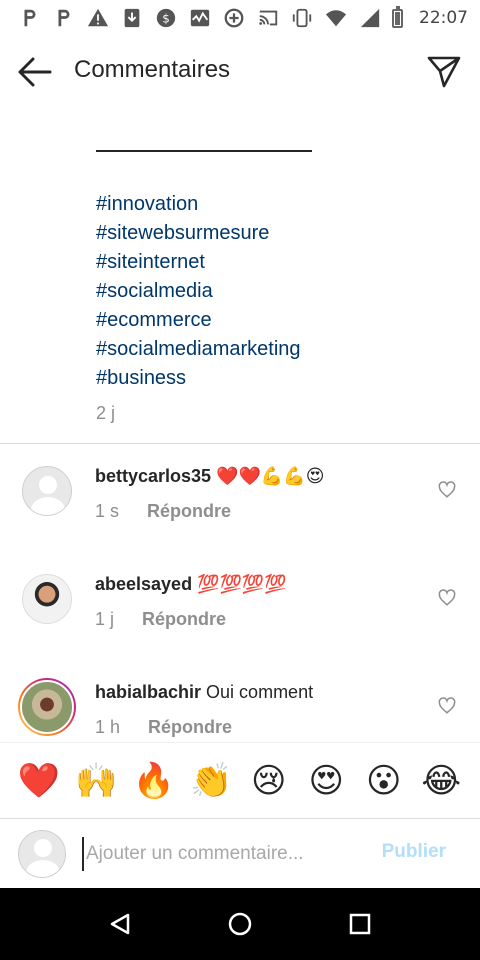 This screenshot has width=480, height=960. I want to click on quick-emoji-bar: ❤️ 🙌 🔥 👏 😢 😍 😮 😂, so click(240, 780).